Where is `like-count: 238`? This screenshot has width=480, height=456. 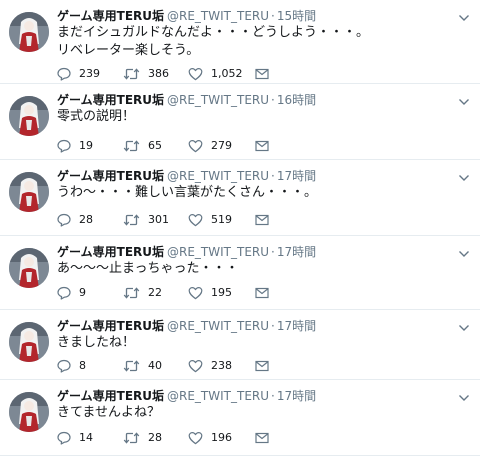 like-count: 238 is located at coordinates (221, 365).